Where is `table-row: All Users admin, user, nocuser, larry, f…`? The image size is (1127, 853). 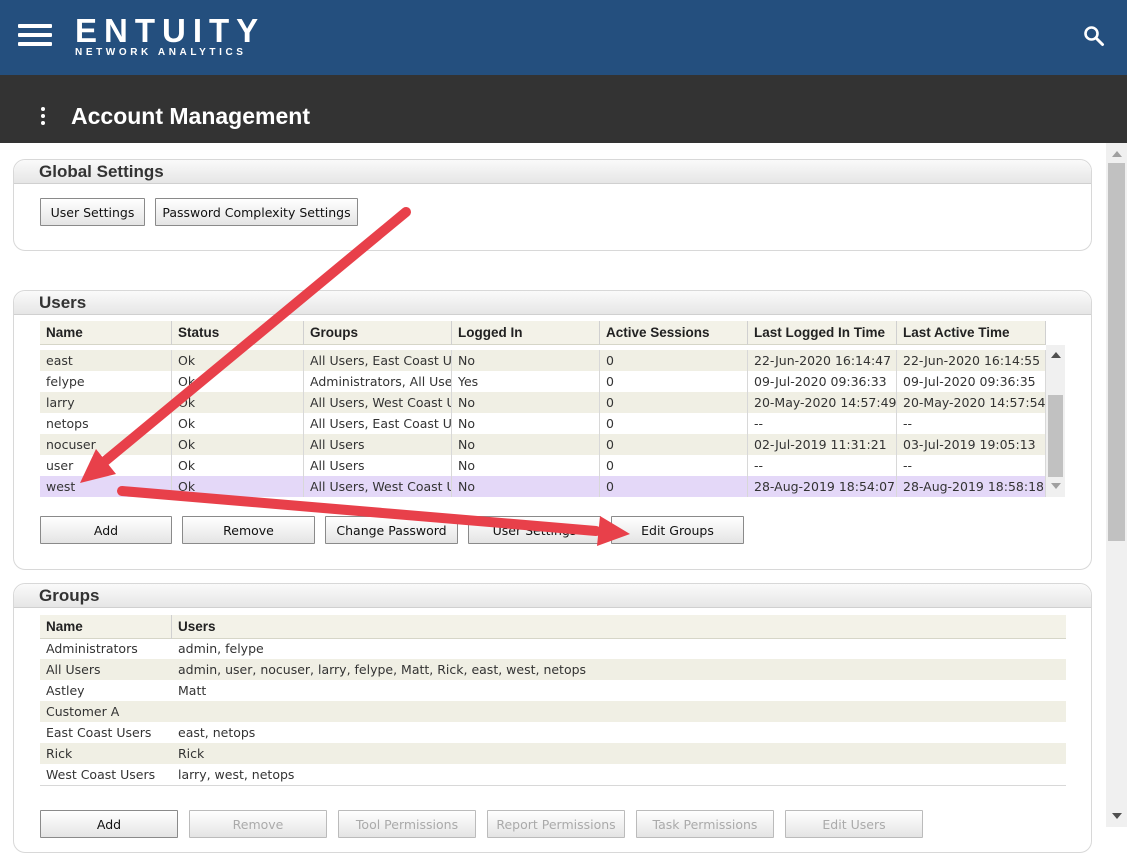 table-row: All Users admin, user, nocuser, larry, f… is located at coordinates (553, 669).